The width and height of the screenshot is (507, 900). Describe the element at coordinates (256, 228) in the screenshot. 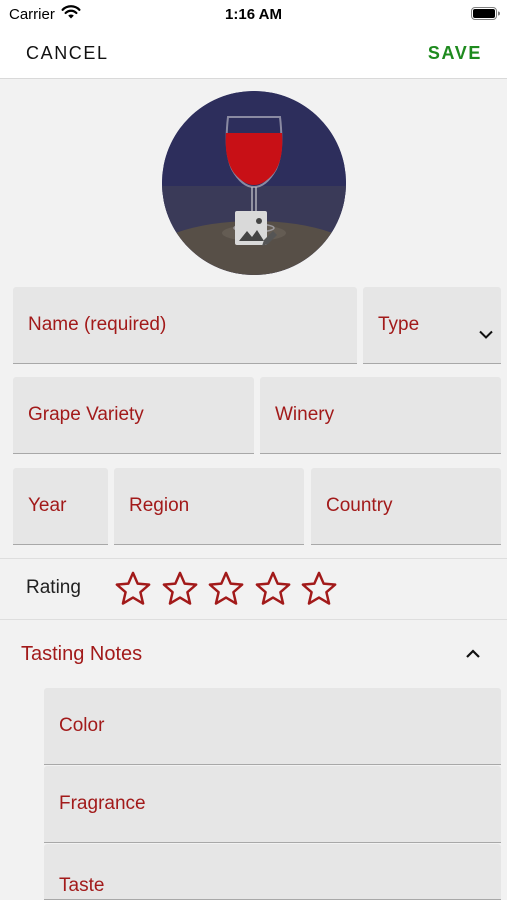

I see `edit-image-icon` at that location.